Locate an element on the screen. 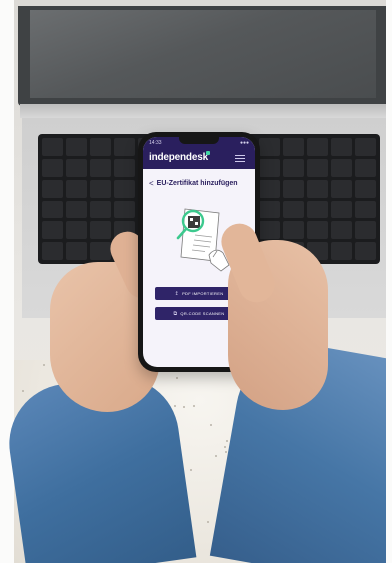 The image size is (392, 563). laptop-hinge is located at coordinates (203, 111).